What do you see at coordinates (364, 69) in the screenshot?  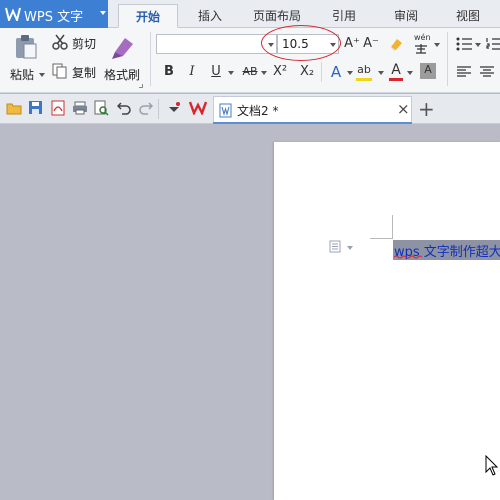 I see `highlight-label: ab` at bounding box center [364, 69].